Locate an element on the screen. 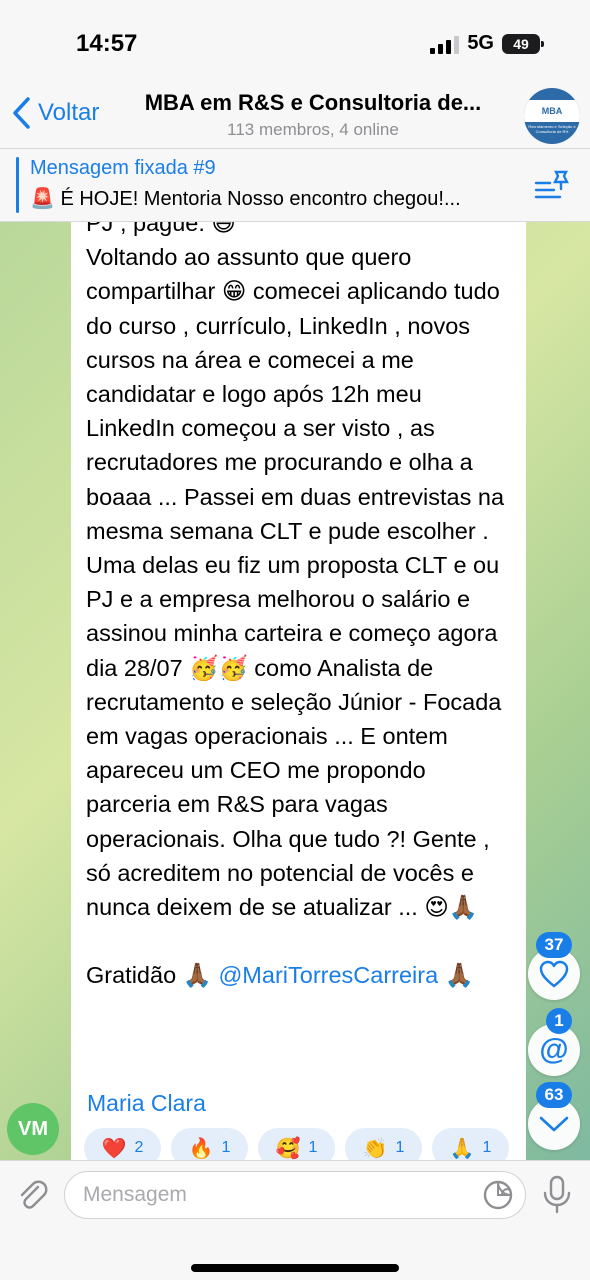 The image size is (590, 1280). heart-icon is located at coordinates (554, 974).